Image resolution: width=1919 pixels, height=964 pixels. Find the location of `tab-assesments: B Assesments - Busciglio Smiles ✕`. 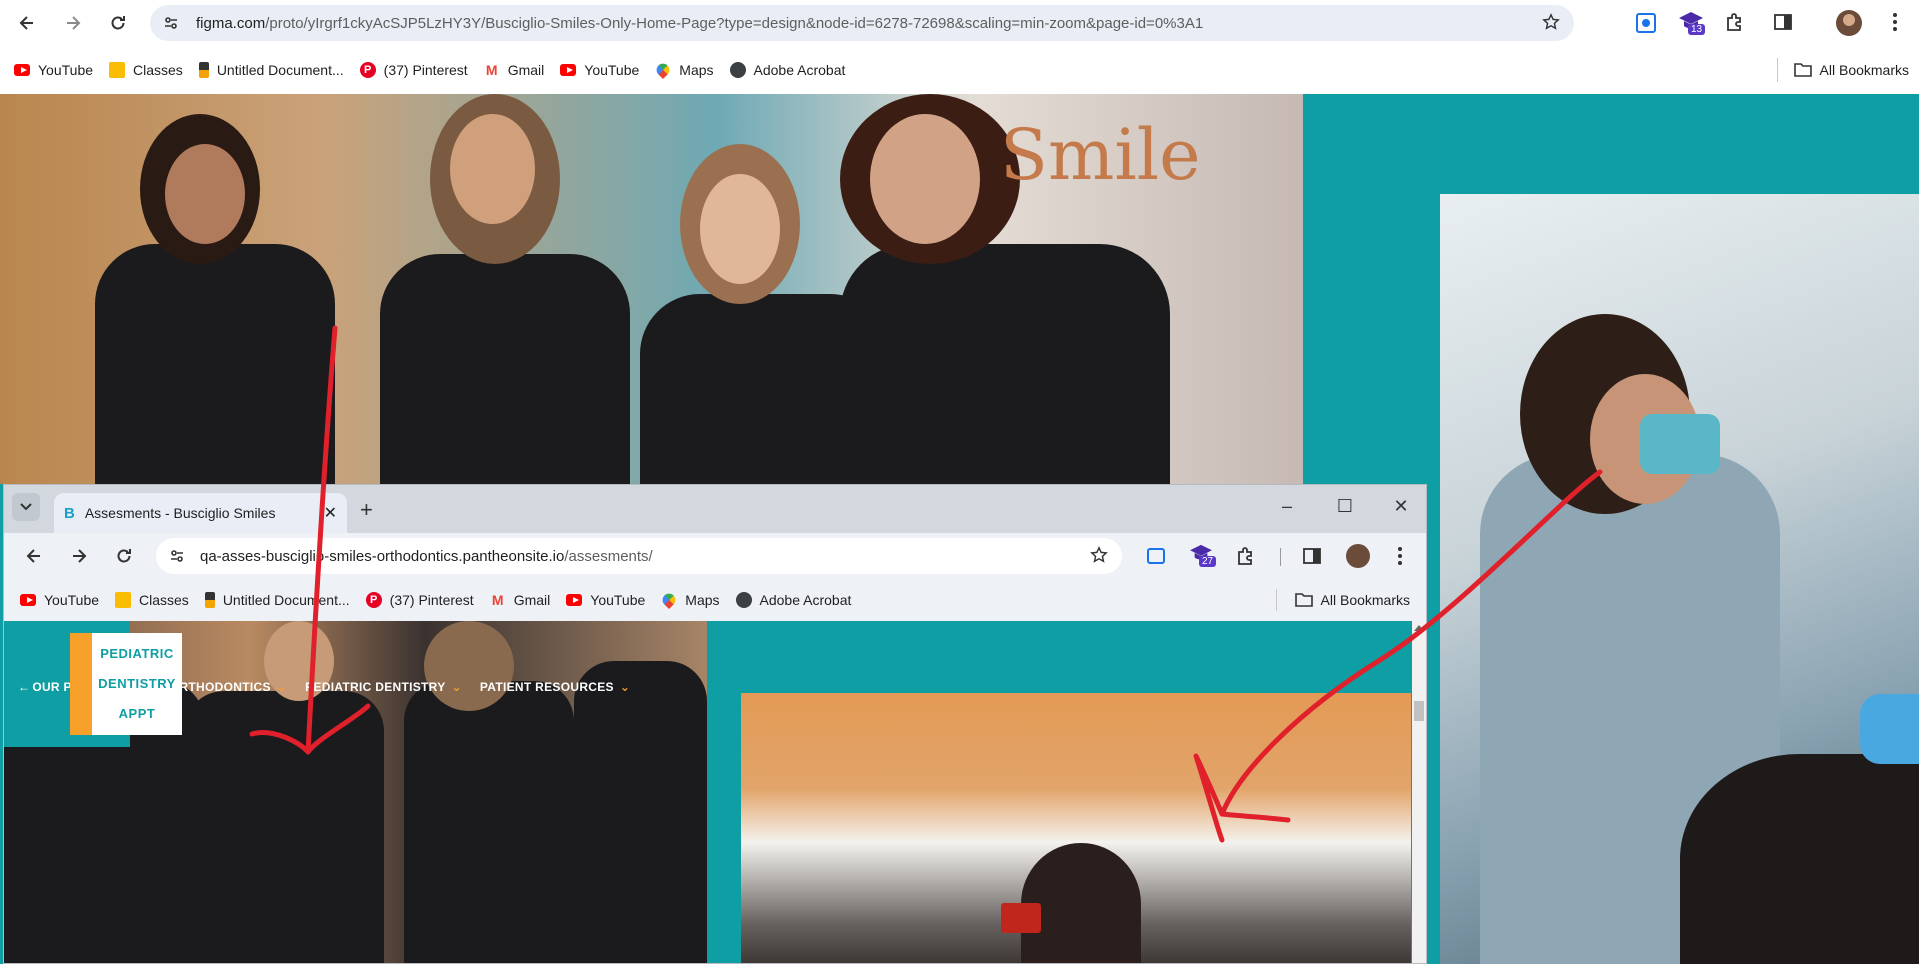

tab-assesments: B Assesments - Busciglio Smiles ✕ is located at coordinates (200, 513).